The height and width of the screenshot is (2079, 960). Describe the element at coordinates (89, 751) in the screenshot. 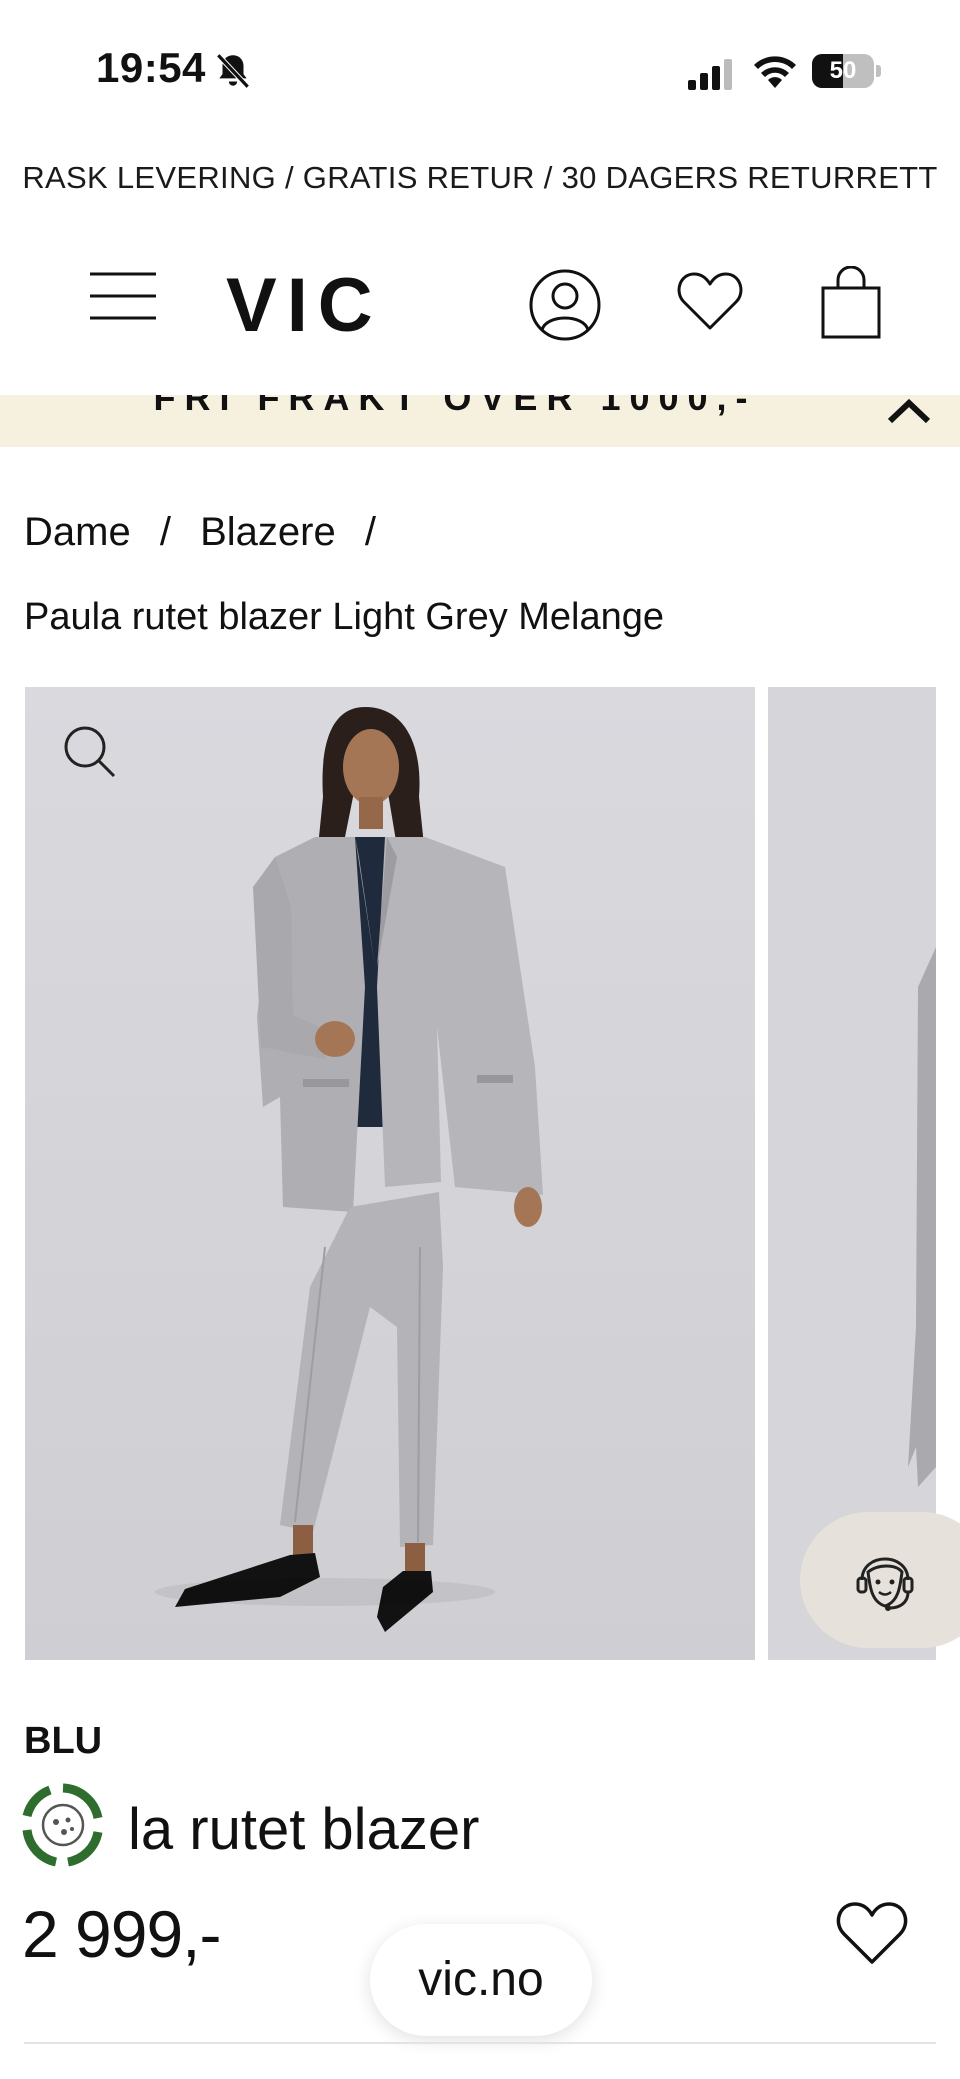

I see `search-icon` at that location.